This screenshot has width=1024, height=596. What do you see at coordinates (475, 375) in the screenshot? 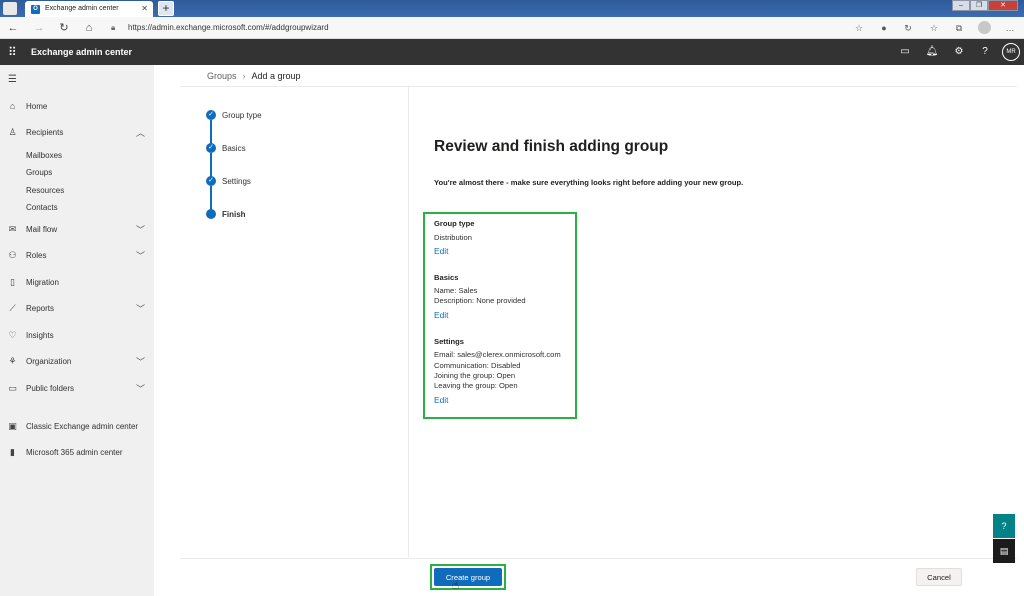
I see `settings-joining: Joining the group: Open` at bounding box center [475, 375].